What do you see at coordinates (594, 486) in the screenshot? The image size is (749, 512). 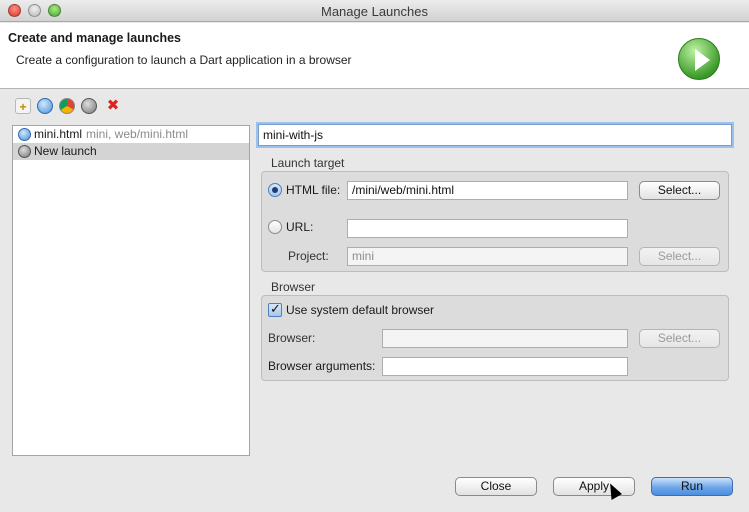 I see `apply-button: Apply` at bounding box center [594, 486].